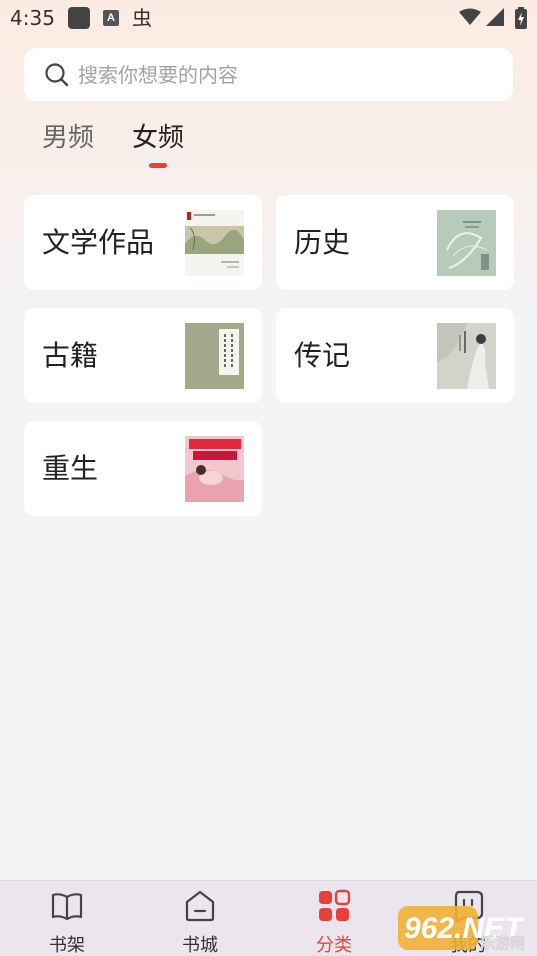 Image resolution: width=537 pixels, height=956 pixels. I want to click on active-tab-indicator, so click(158, 165).